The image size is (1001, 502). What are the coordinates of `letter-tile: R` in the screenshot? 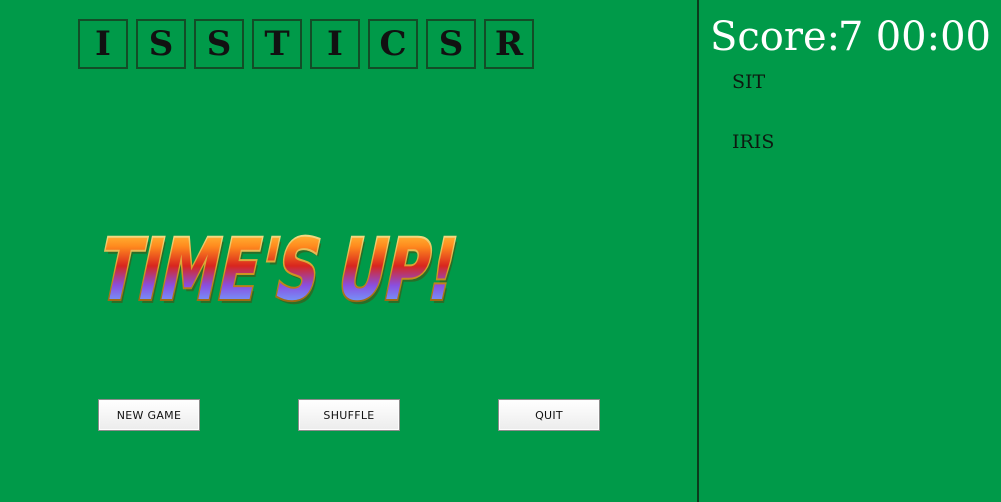 It's located at (509, 44).